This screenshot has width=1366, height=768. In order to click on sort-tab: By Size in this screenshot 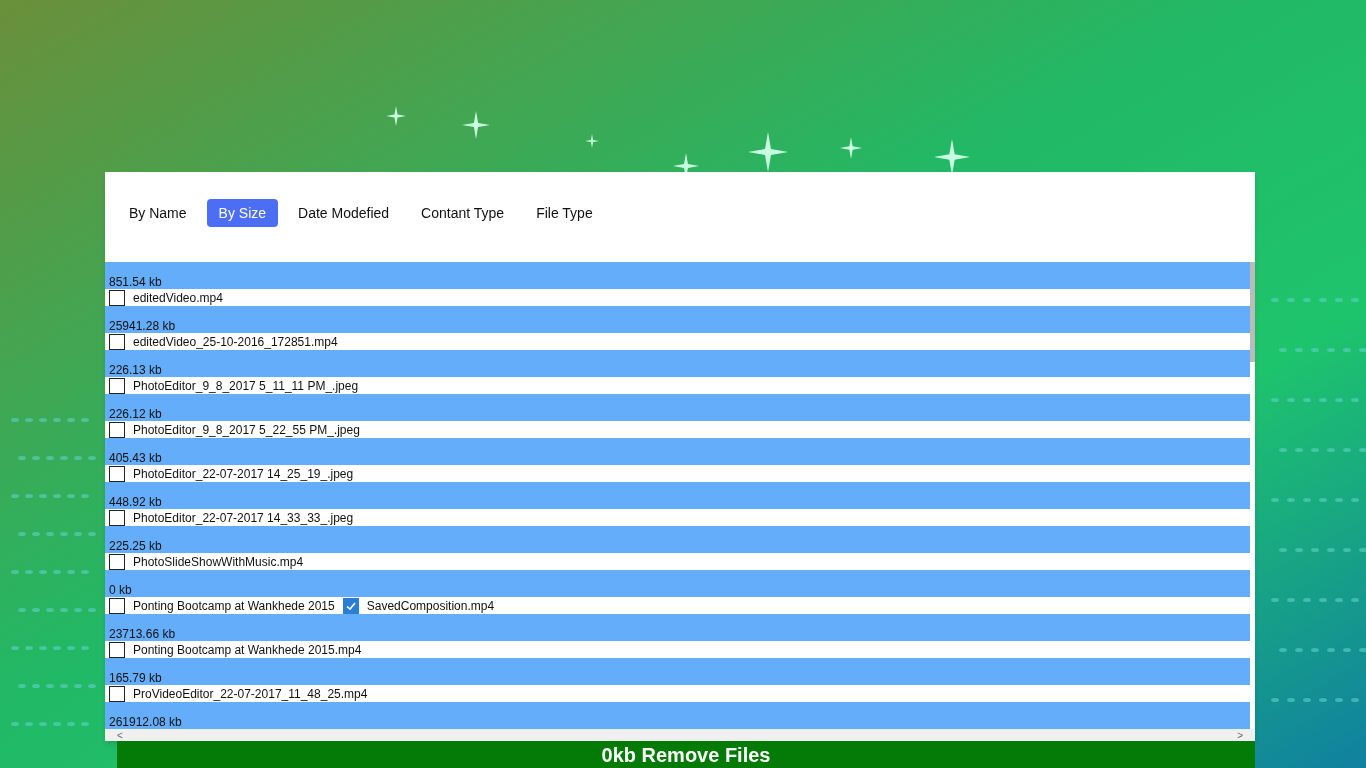, I will do `click(242, 213)`.